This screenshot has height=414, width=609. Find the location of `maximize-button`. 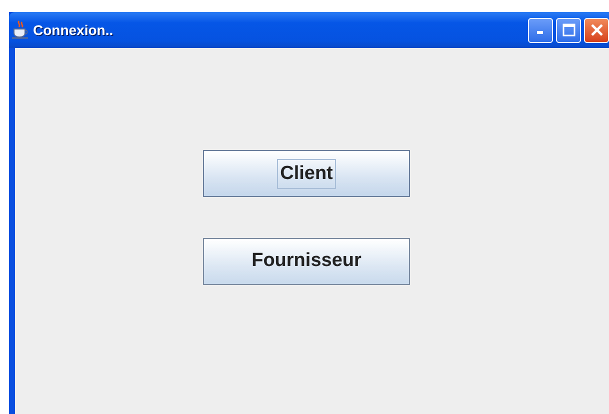

maximize-button is located at coordinates (568, 30).